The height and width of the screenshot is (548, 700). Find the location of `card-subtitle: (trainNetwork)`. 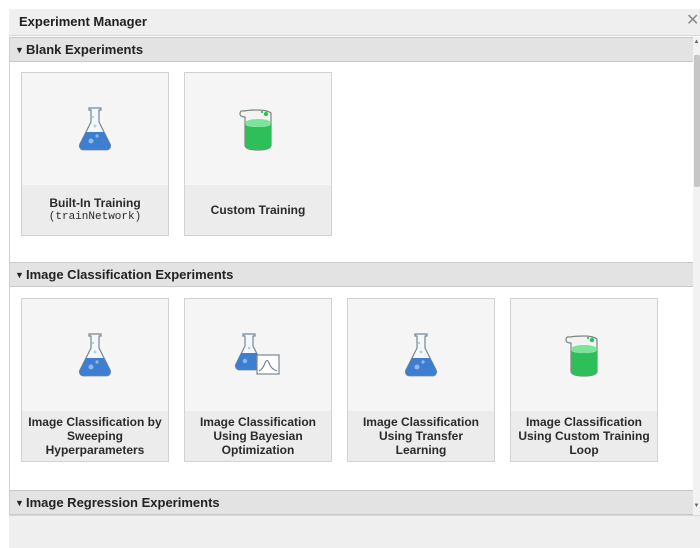

card-subtitle: (trainNetwork) is located at coordinates (95, 217).